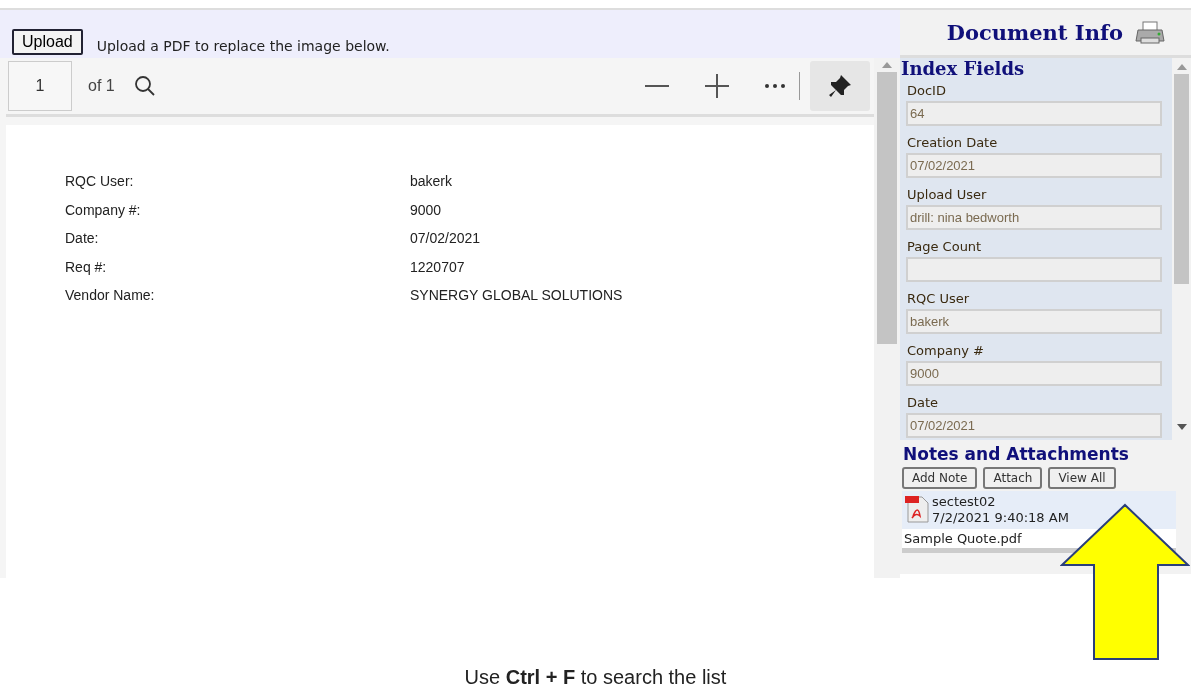 Image resolution: width=1191 pixels, height=690 pixels. Describe the element at coordinates (717, 86) in the screenshot. I see `zoom-in-icon` at that location.